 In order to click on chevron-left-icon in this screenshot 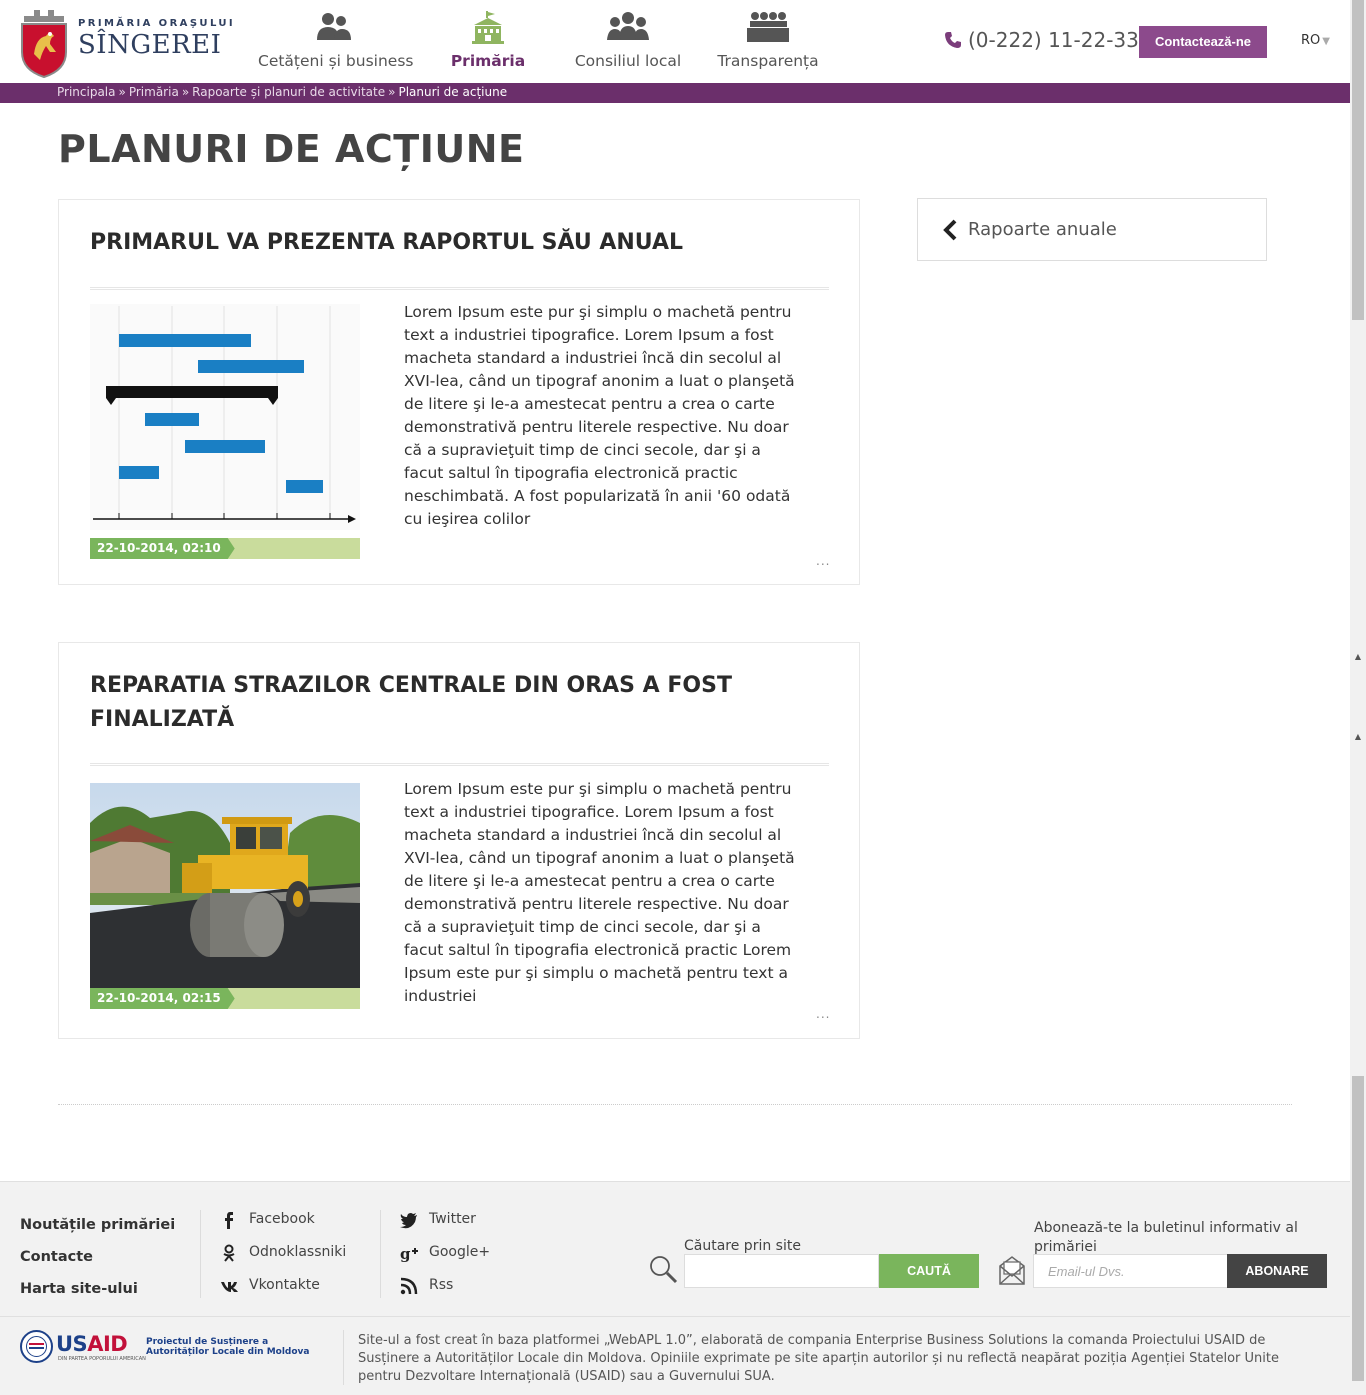, I will do `click(950, 230)`.